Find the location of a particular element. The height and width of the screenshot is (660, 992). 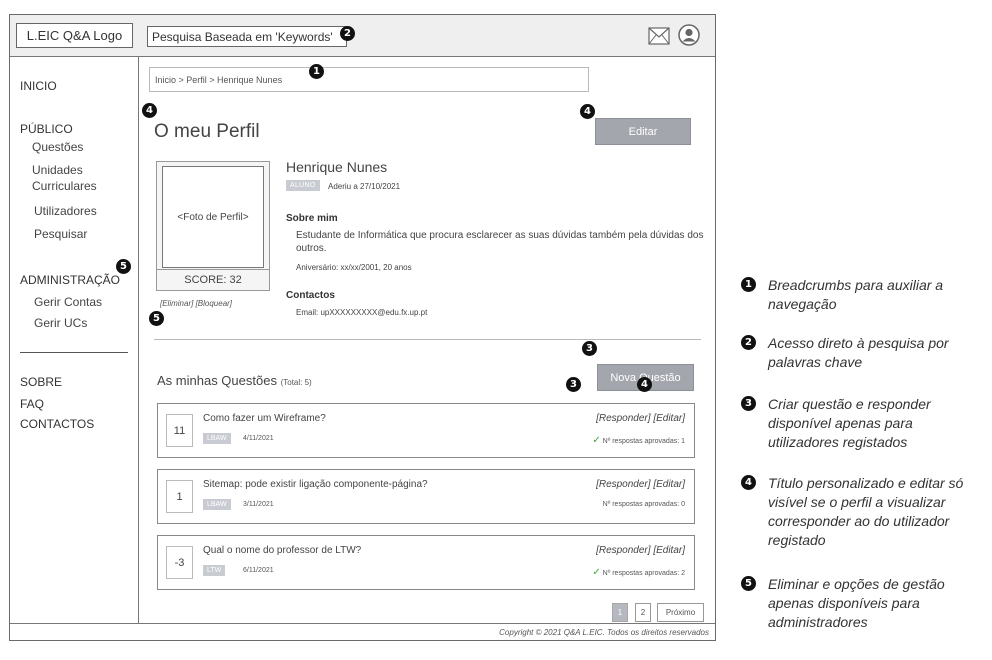

approved-answers-text: Nº respostas aprovadas: 2 is located at coordinates (643, 573).